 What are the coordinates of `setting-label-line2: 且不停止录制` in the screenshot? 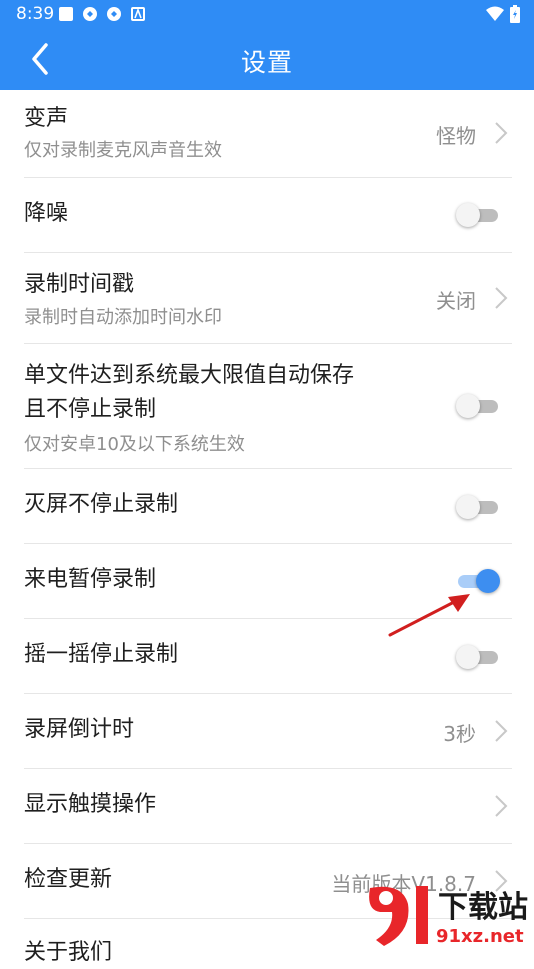 It's located at (90, 409).